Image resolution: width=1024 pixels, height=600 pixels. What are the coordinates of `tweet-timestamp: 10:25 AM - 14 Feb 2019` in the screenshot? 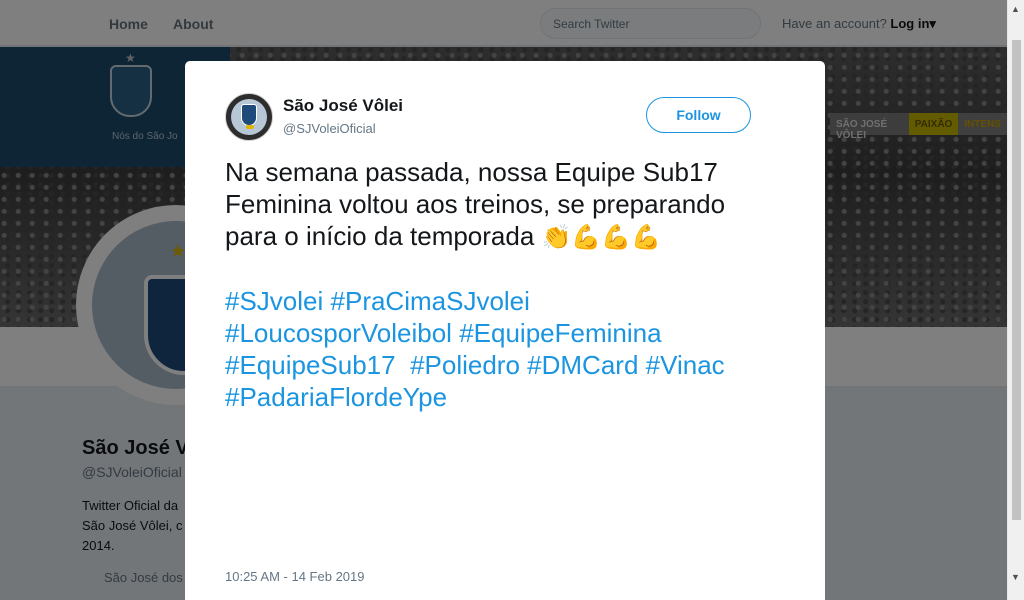 It's located at (294, 576).